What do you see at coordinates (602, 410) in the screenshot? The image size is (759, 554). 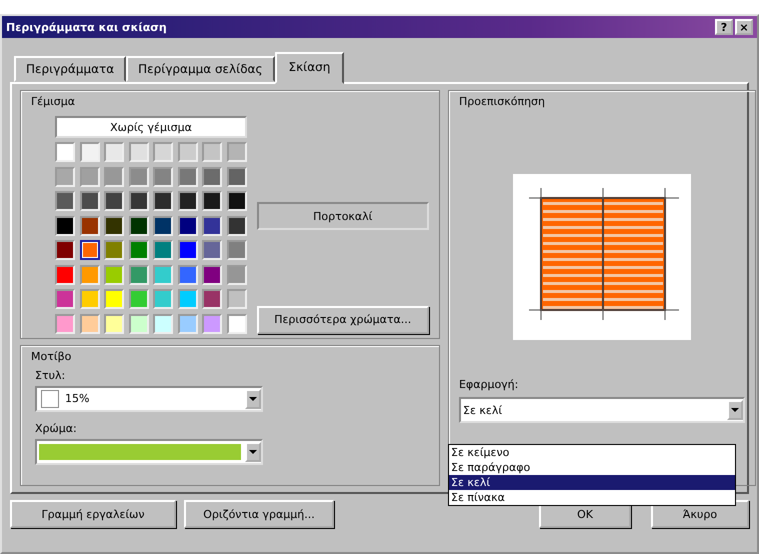 I see `apply-dropdown: Σε κελί` at bounding box center [602, 410].